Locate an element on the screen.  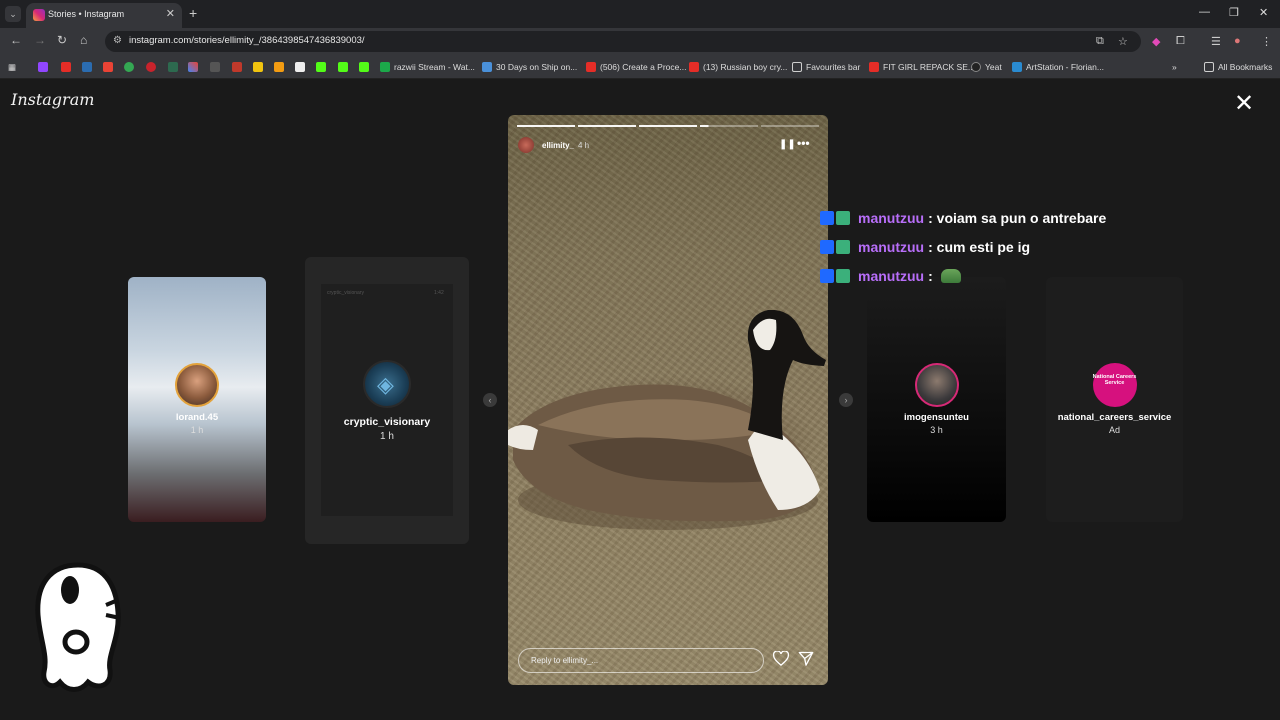
more-options-icon: ••• is located at coordinates (803, 143).